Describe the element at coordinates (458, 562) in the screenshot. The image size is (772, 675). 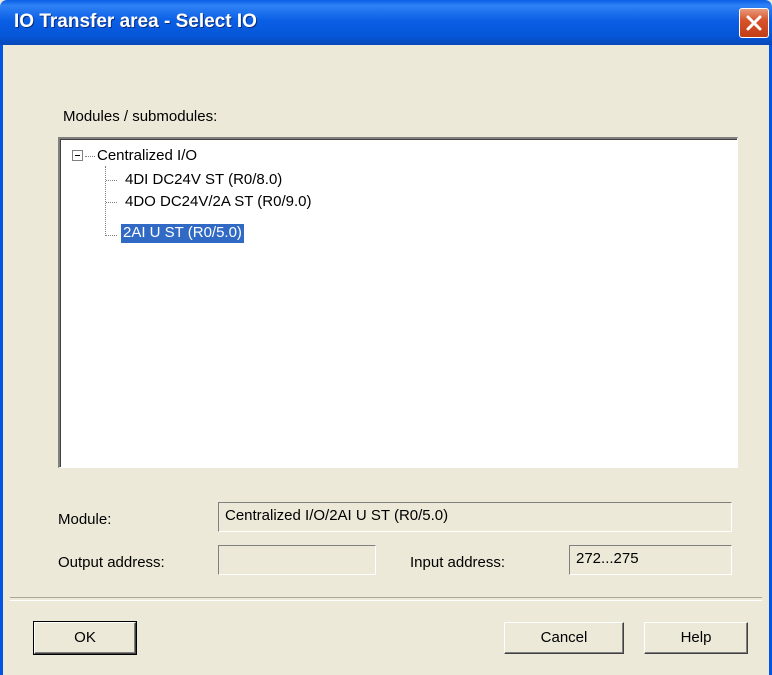
I see `input-address-label: Input address:` at that location.